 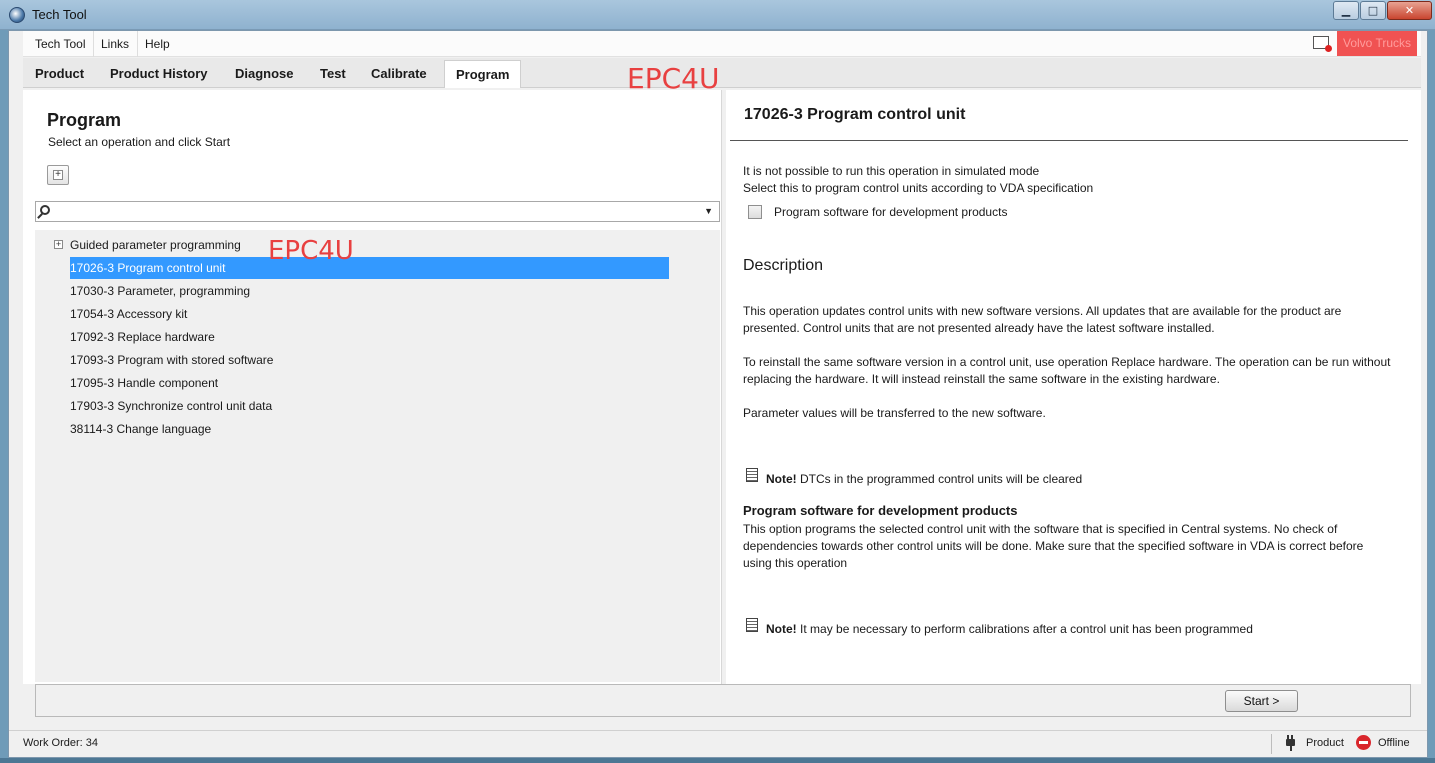 What do you see at coordinates (717, 15) in the screenshot?
I see `title-bar: Tech Tool ▁ □ ✕` at bounding box center [717, 15].